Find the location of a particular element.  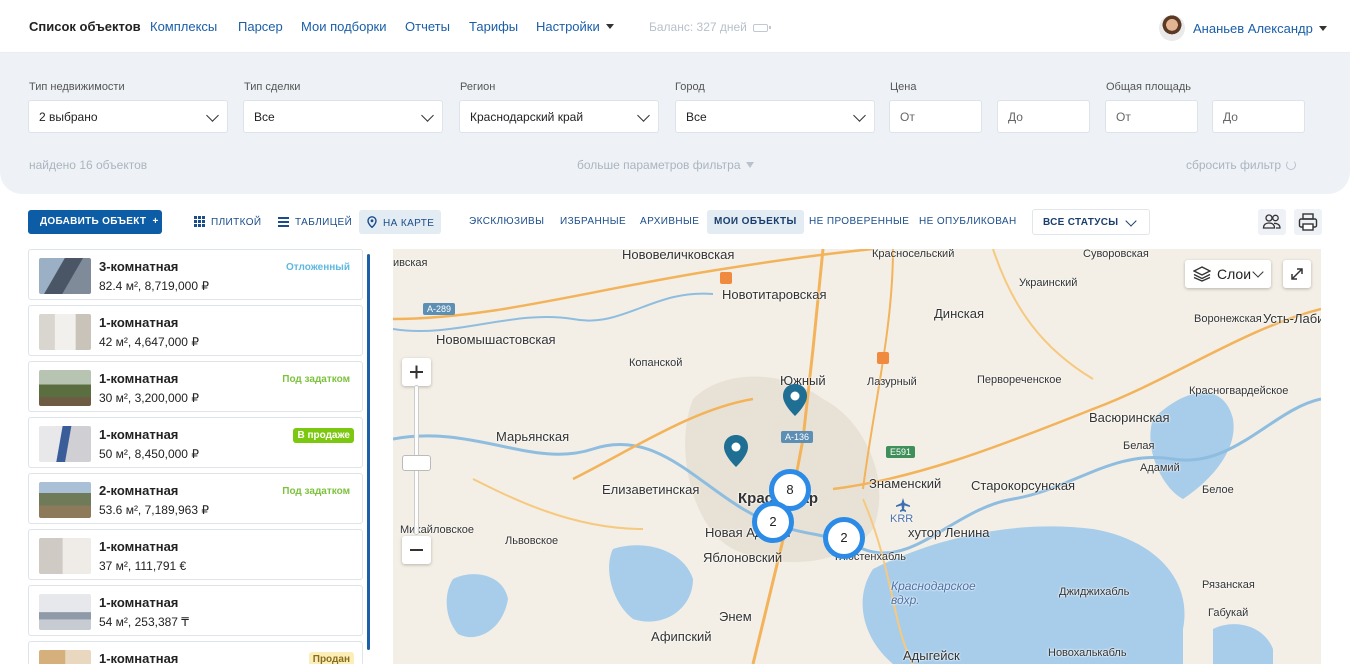

region-select: Краснодарский край is located at coordinates (559, 116).